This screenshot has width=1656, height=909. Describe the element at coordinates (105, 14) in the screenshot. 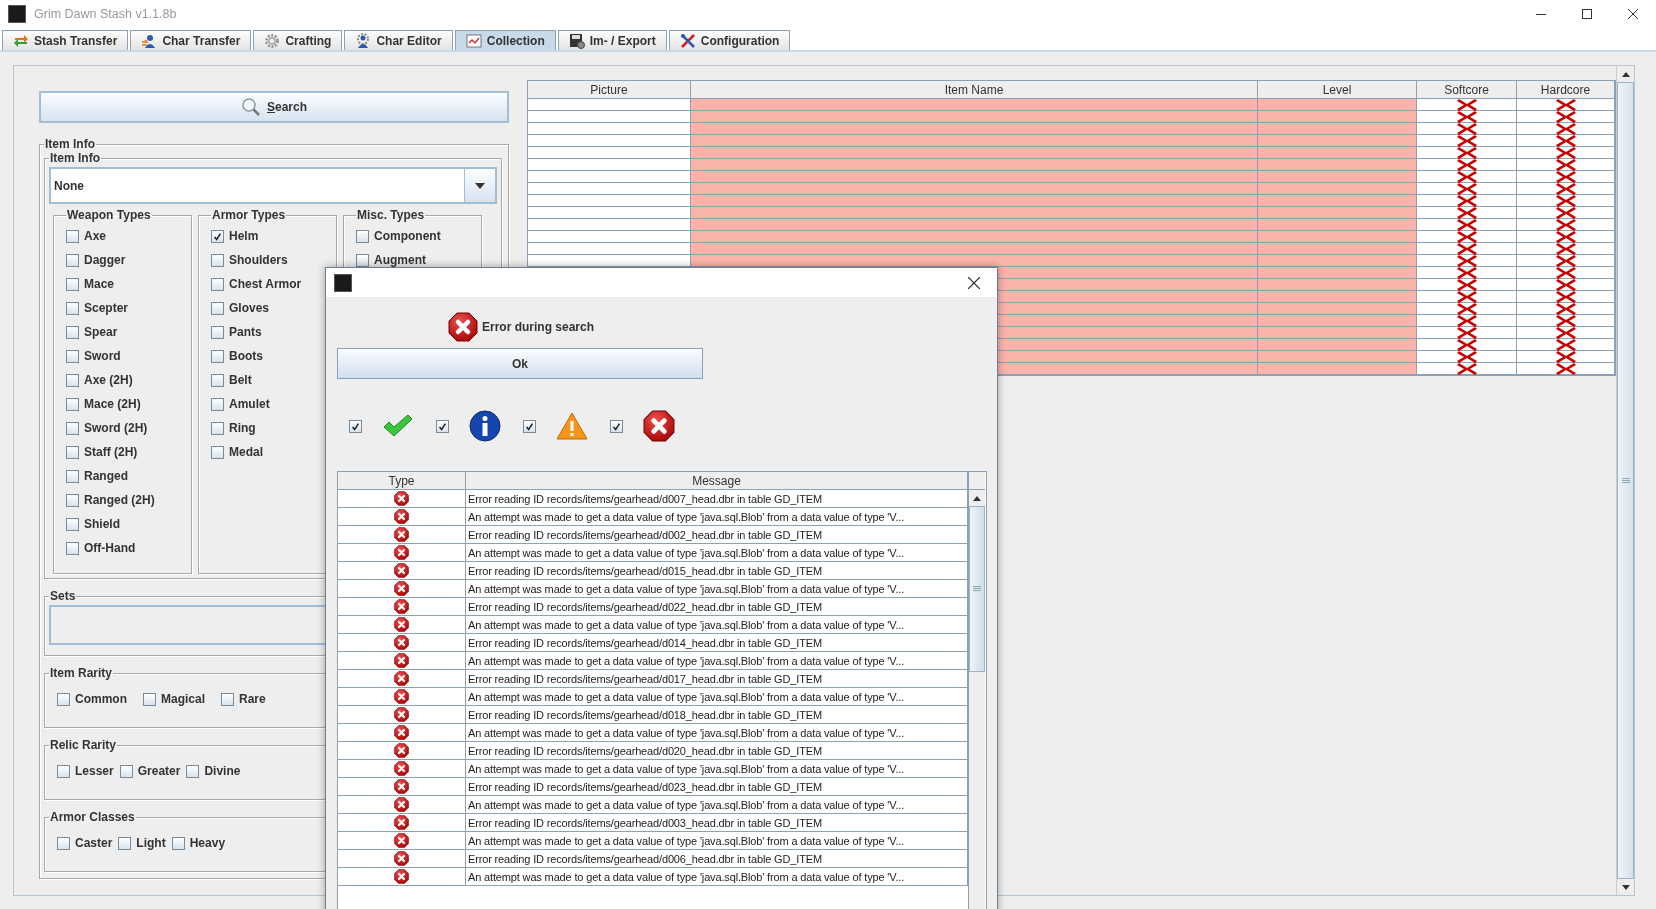

I see `window-title: Grim Dawn Stash v1.1.8b` at that location.